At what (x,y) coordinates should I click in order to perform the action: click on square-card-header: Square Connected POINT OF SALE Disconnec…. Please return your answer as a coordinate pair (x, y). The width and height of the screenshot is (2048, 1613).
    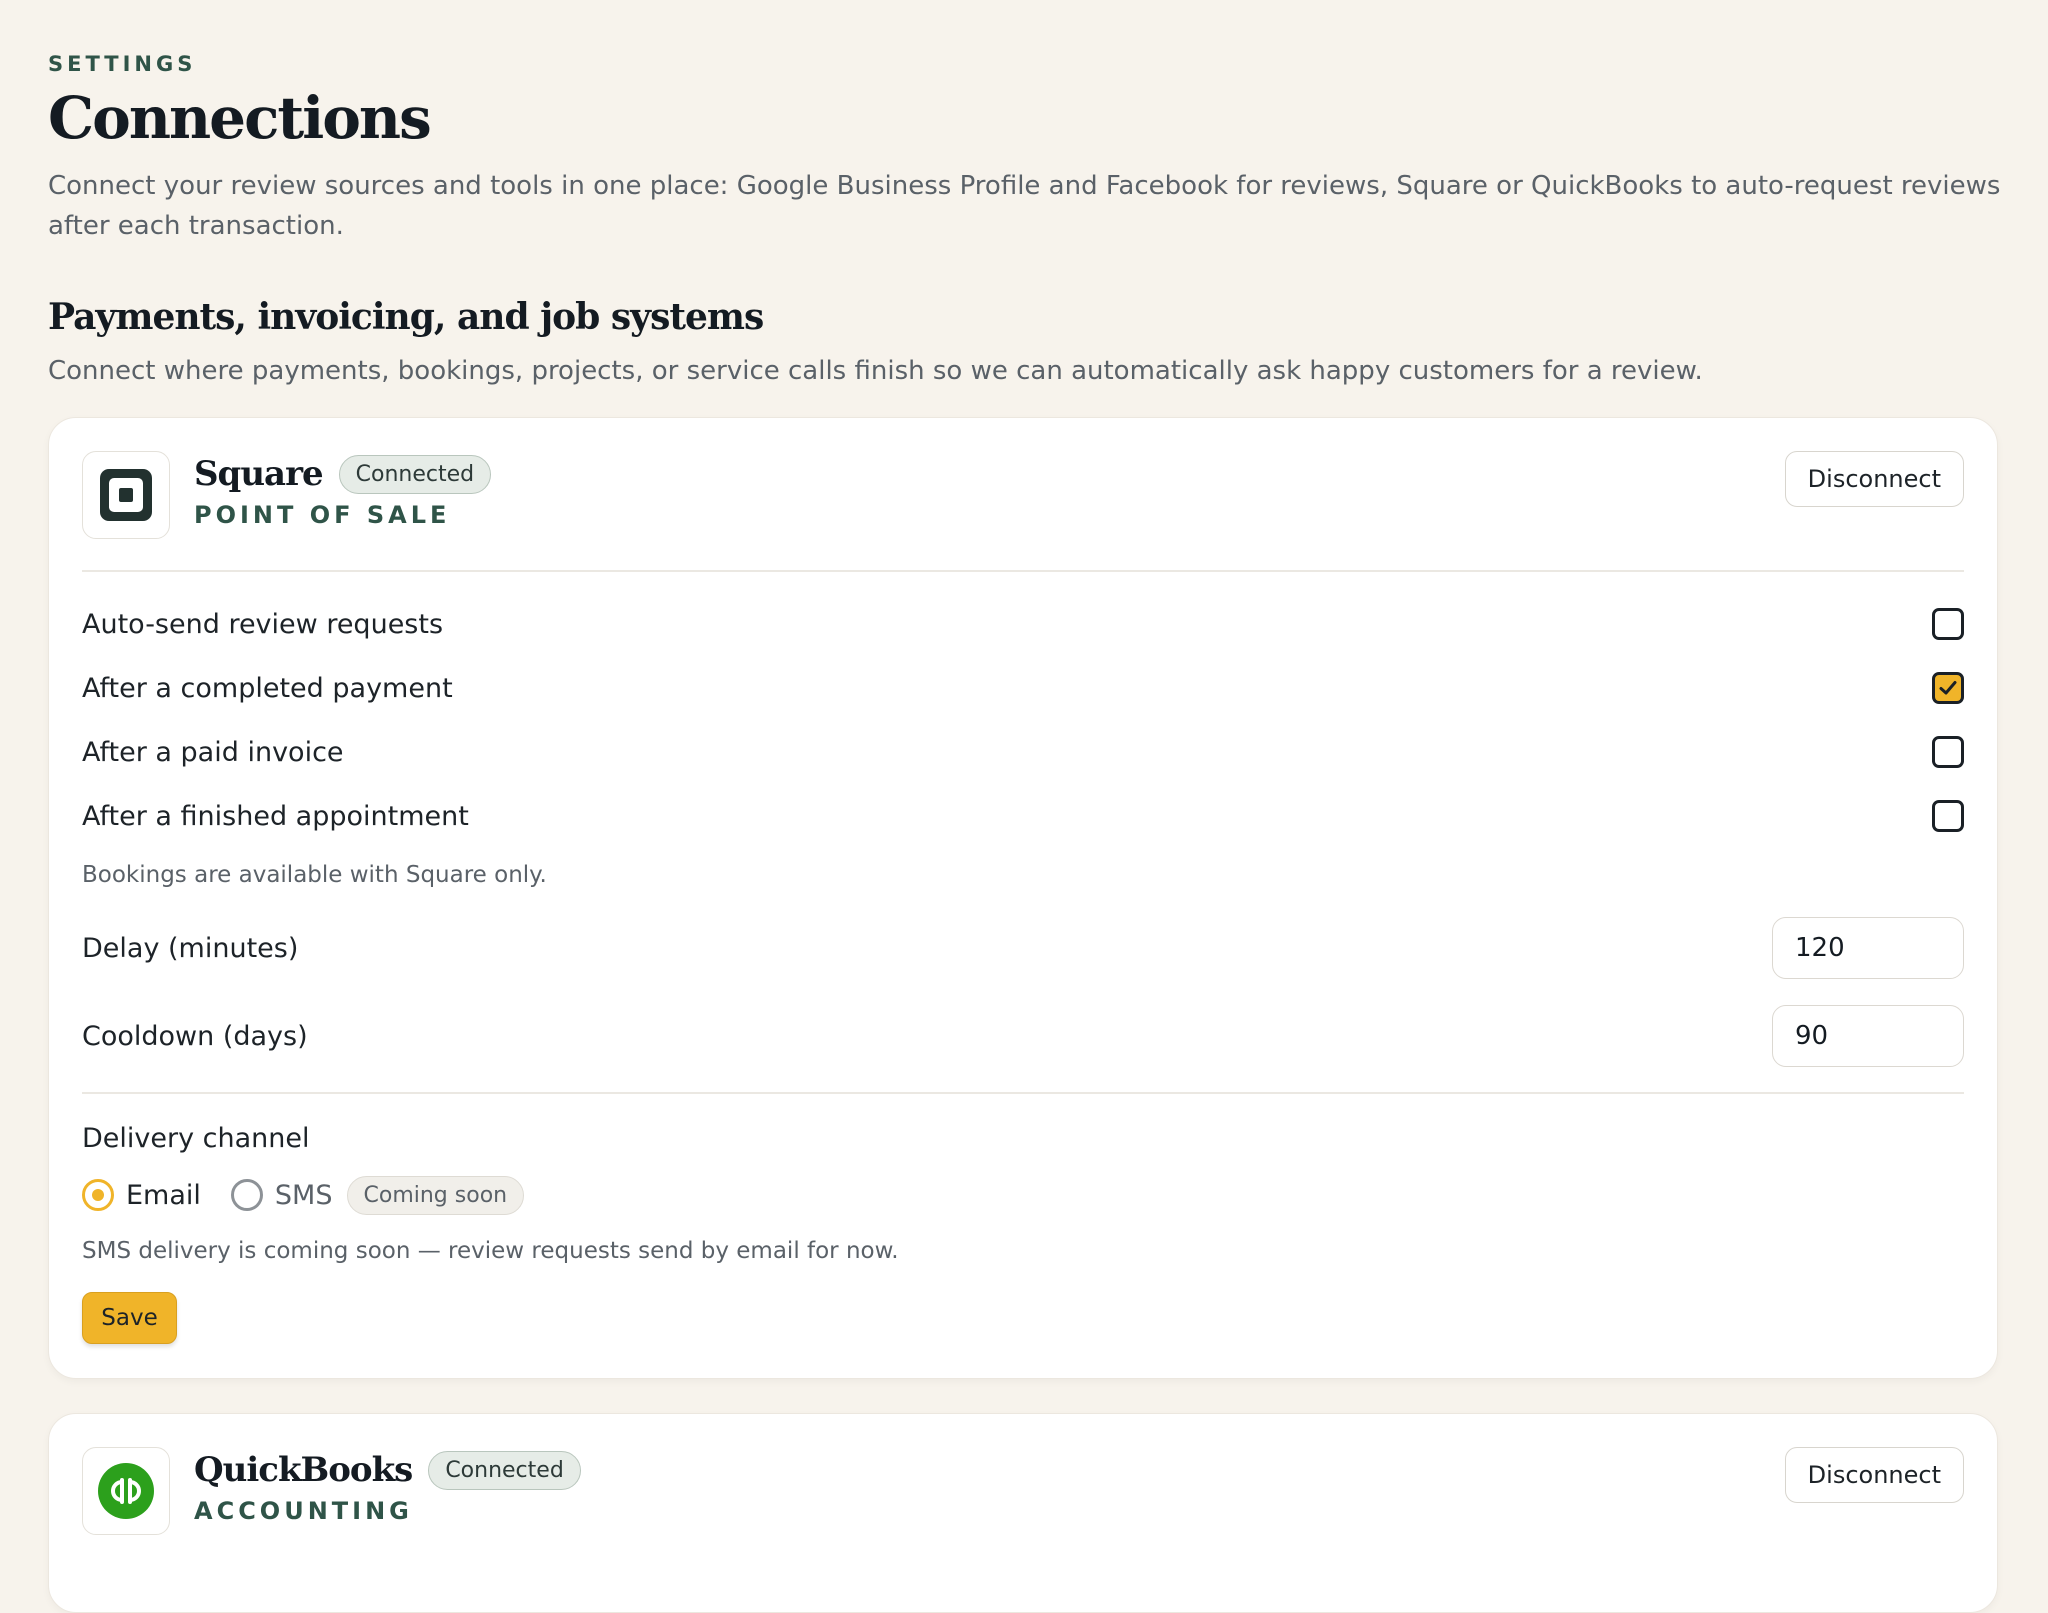
    Looking at the image, I should click on (1023, 495).